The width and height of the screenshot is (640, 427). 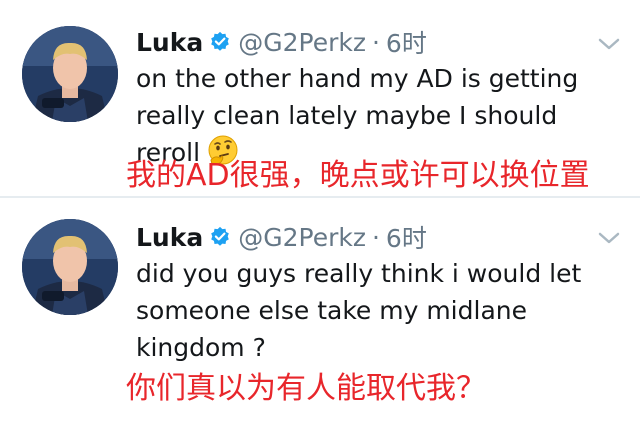 What do you see at coordinates (306, 388) in the screenshot?
I see `caption-translation: 你们真以为有人能取代我？` at bounding box center [306, 388].